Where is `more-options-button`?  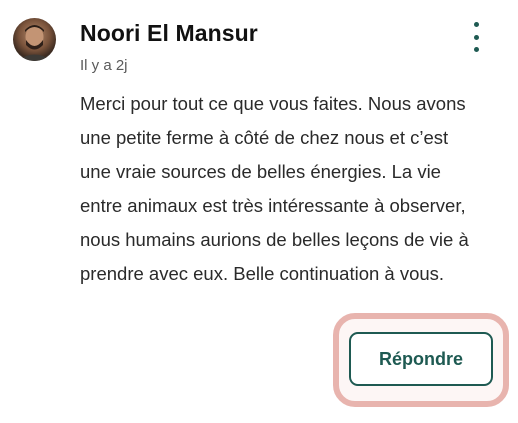 more-options-button is located at coordinates (476, 37).